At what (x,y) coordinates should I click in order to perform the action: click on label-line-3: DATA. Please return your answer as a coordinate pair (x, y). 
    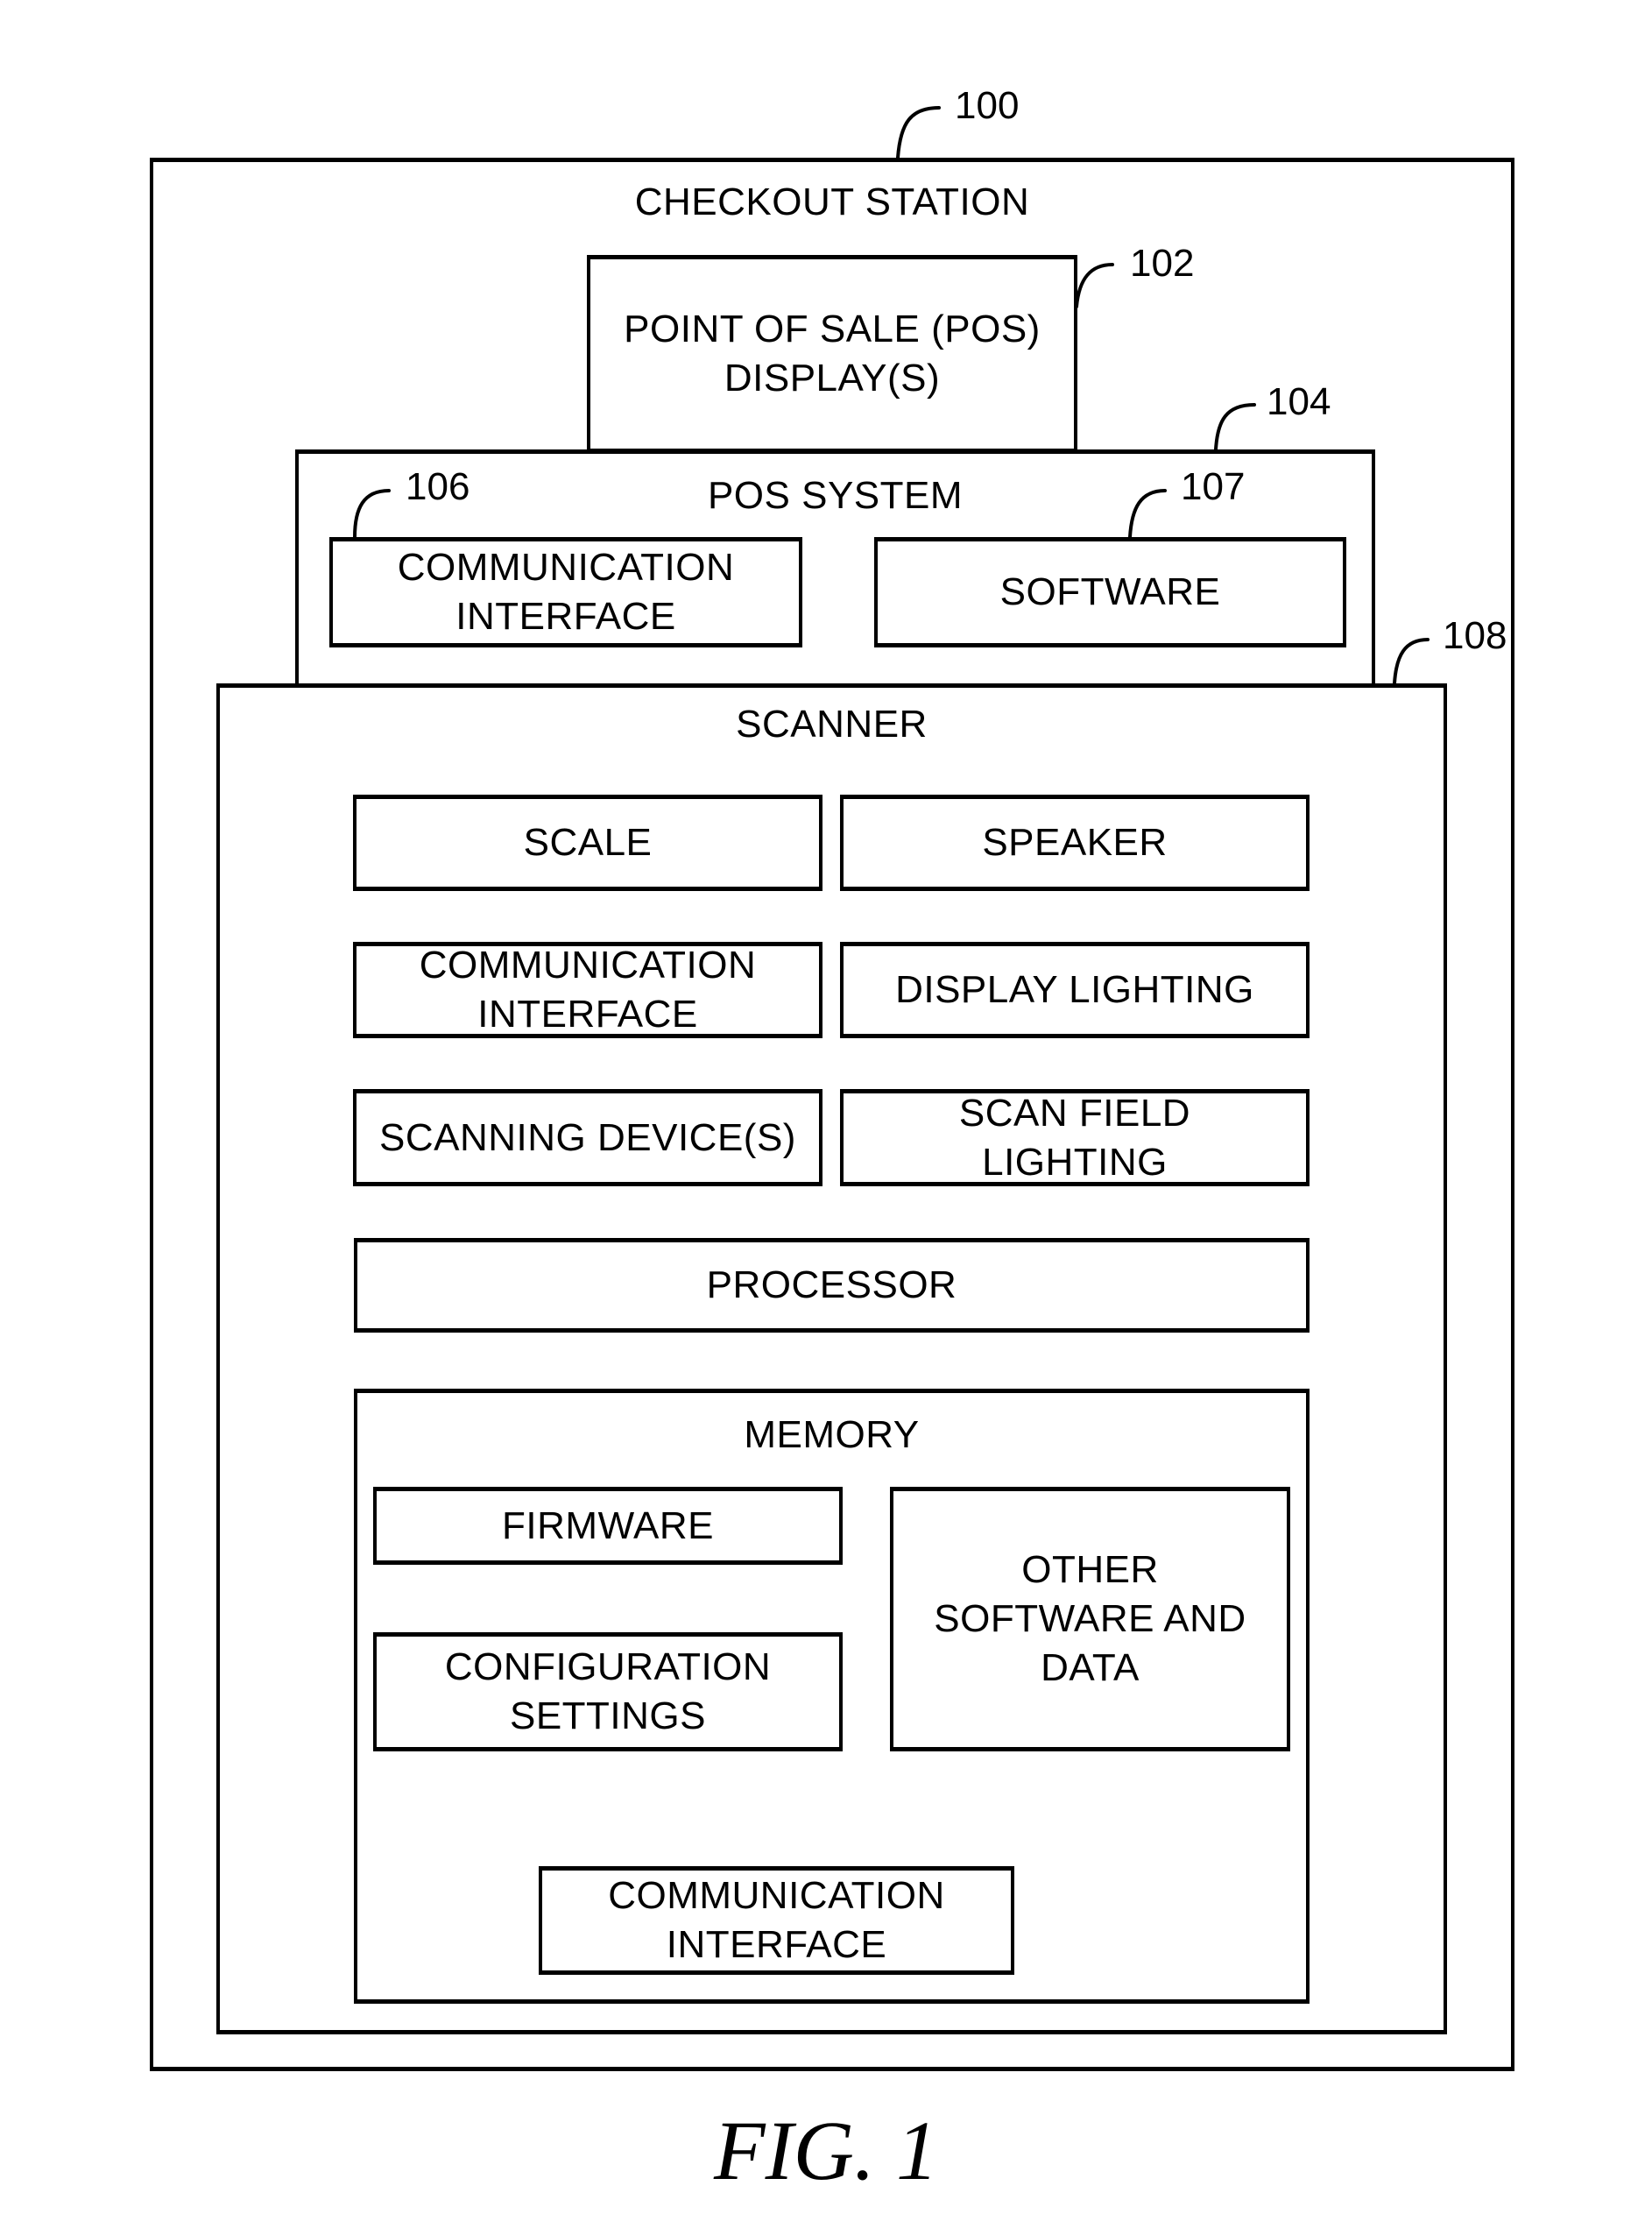
    Looking at the image, I should click on (1091, 1667).